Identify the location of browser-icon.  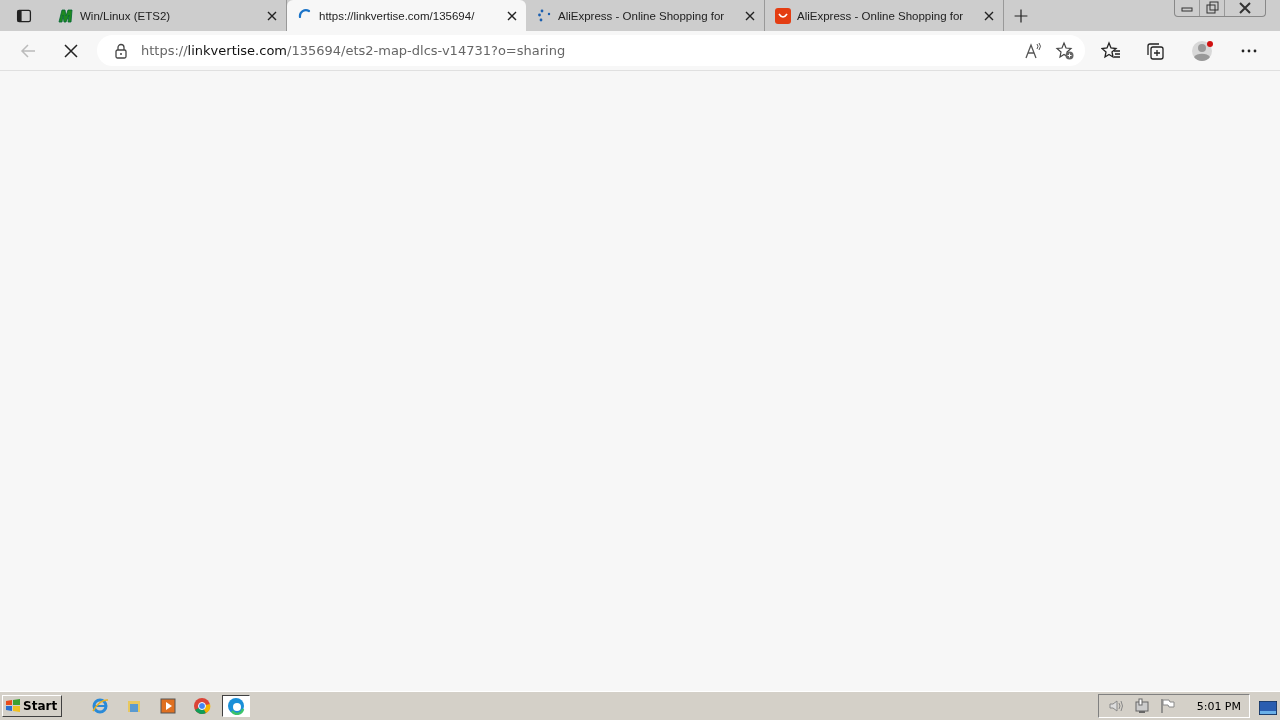
(100, 706).